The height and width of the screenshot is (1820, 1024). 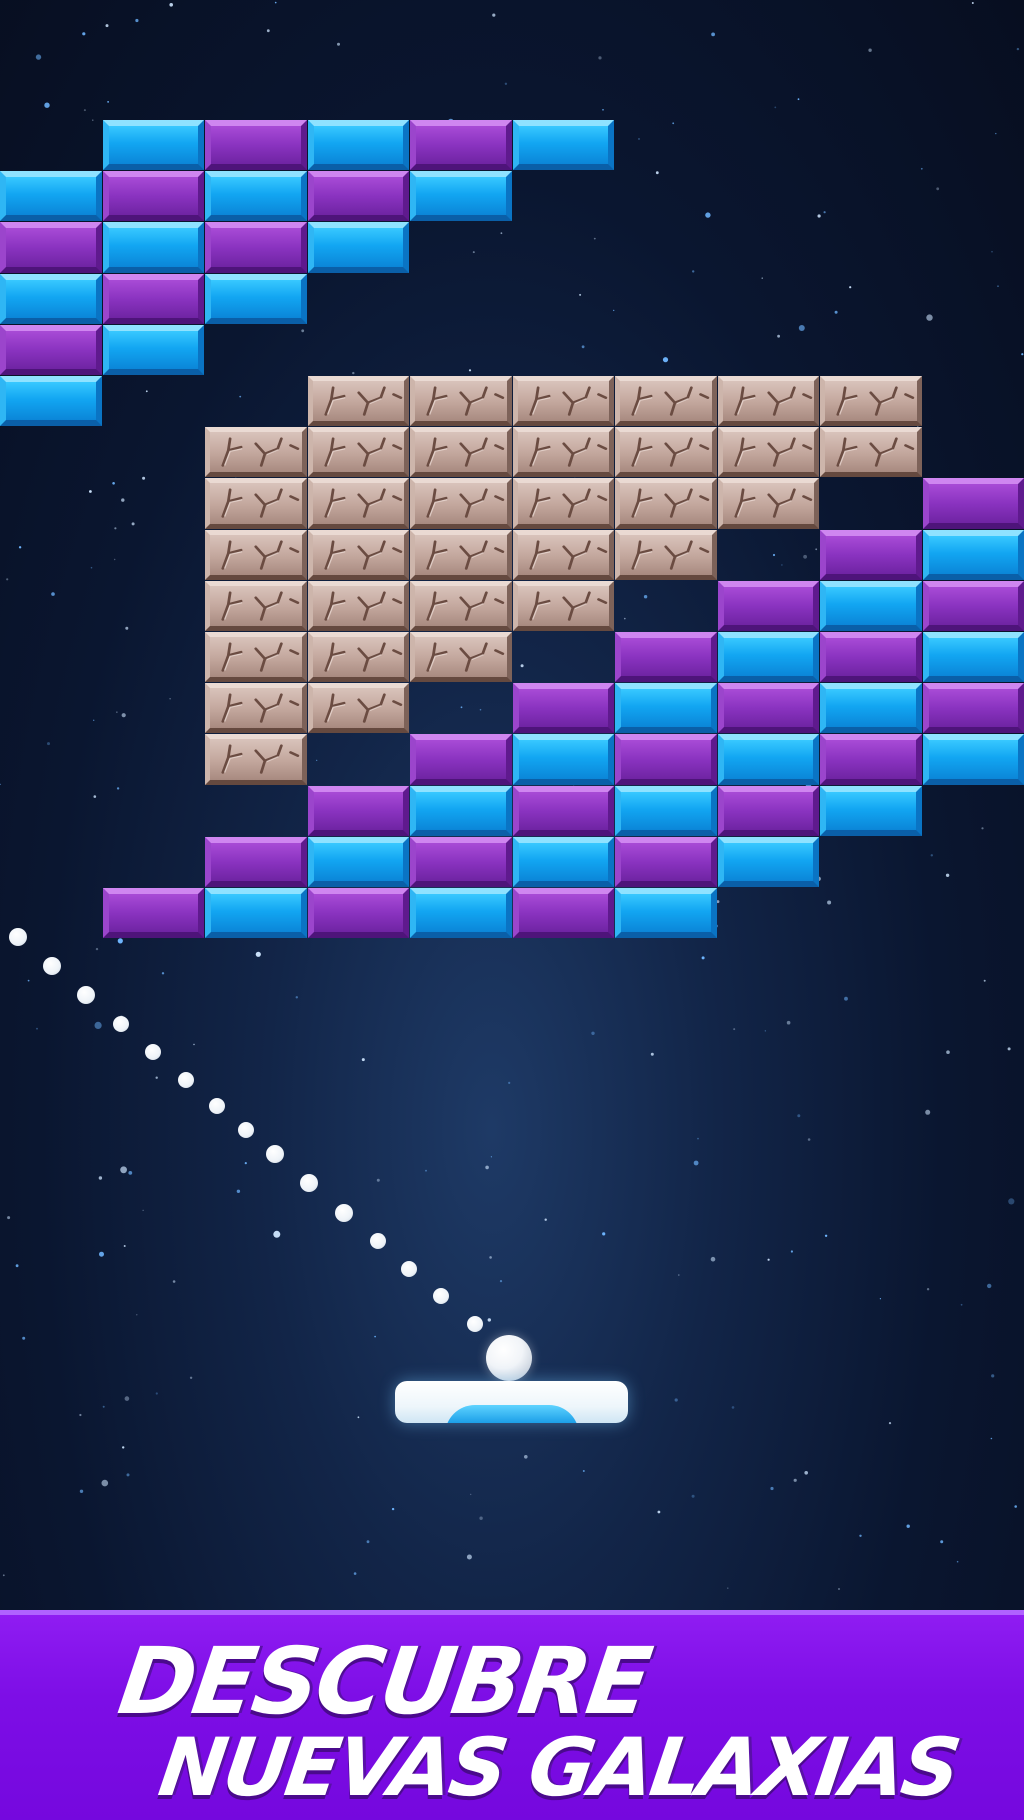 What do you see at coordinates (558, 1767) in the screenshot?
I see `banner-subheadline: NUEVAS GALAXIAS` at bounding box center [558, 1767].